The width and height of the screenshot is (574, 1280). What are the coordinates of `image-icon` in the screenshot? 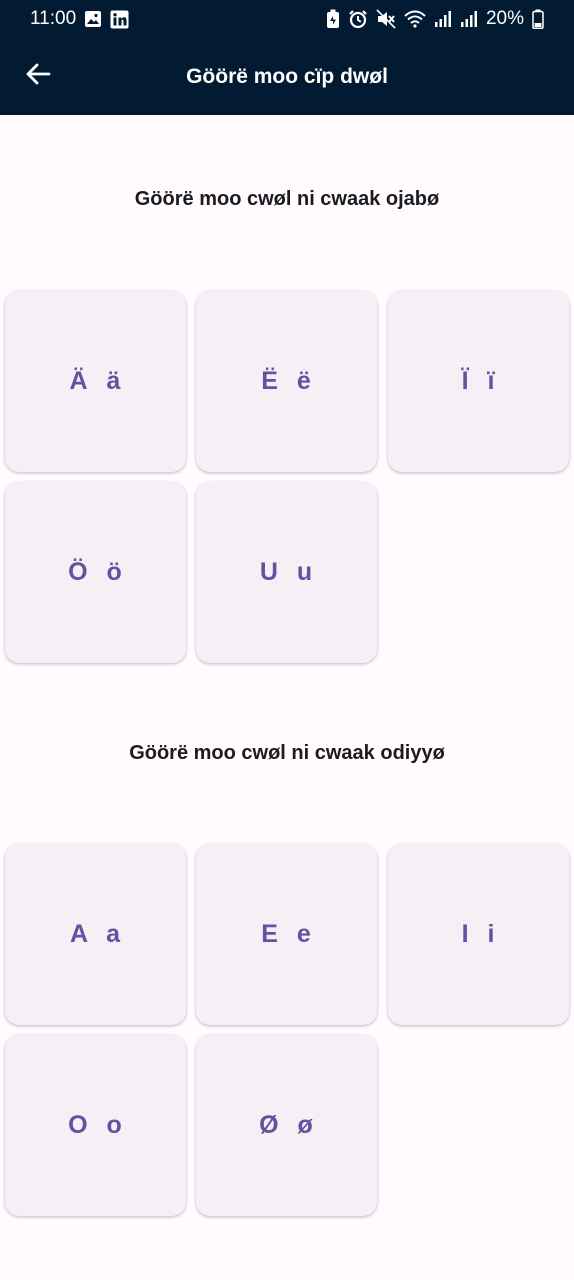 It's located at (93, 19).